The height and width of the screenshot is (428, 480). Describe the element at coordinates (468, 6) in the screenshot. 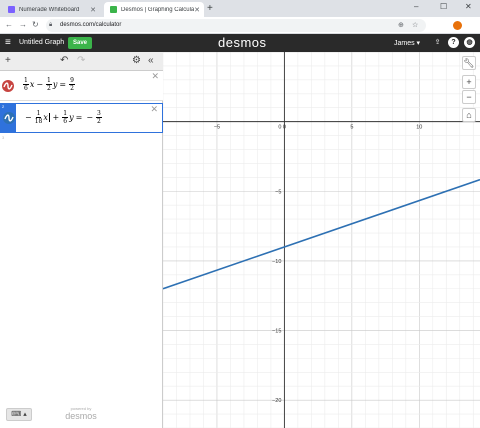

I see `close-window-button: ✕` at that location.